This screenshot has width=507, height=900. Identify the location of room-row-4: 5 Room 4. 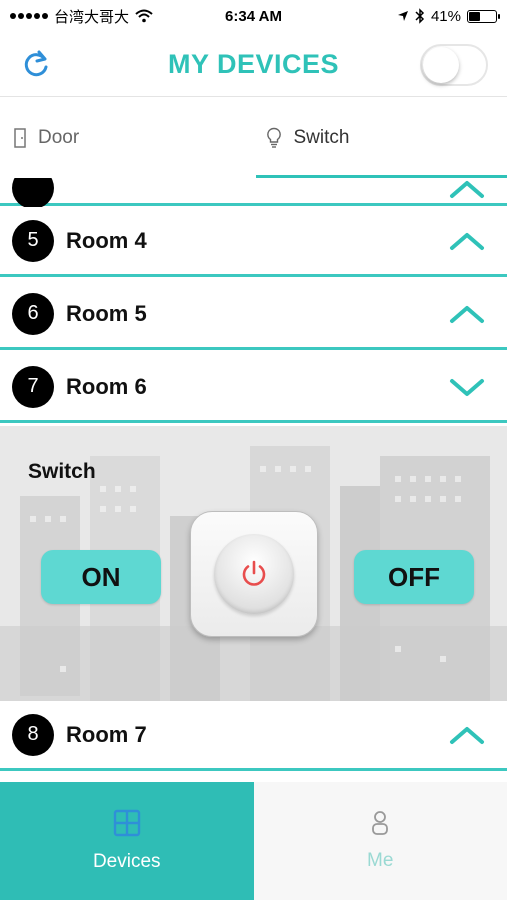
(253, 242).